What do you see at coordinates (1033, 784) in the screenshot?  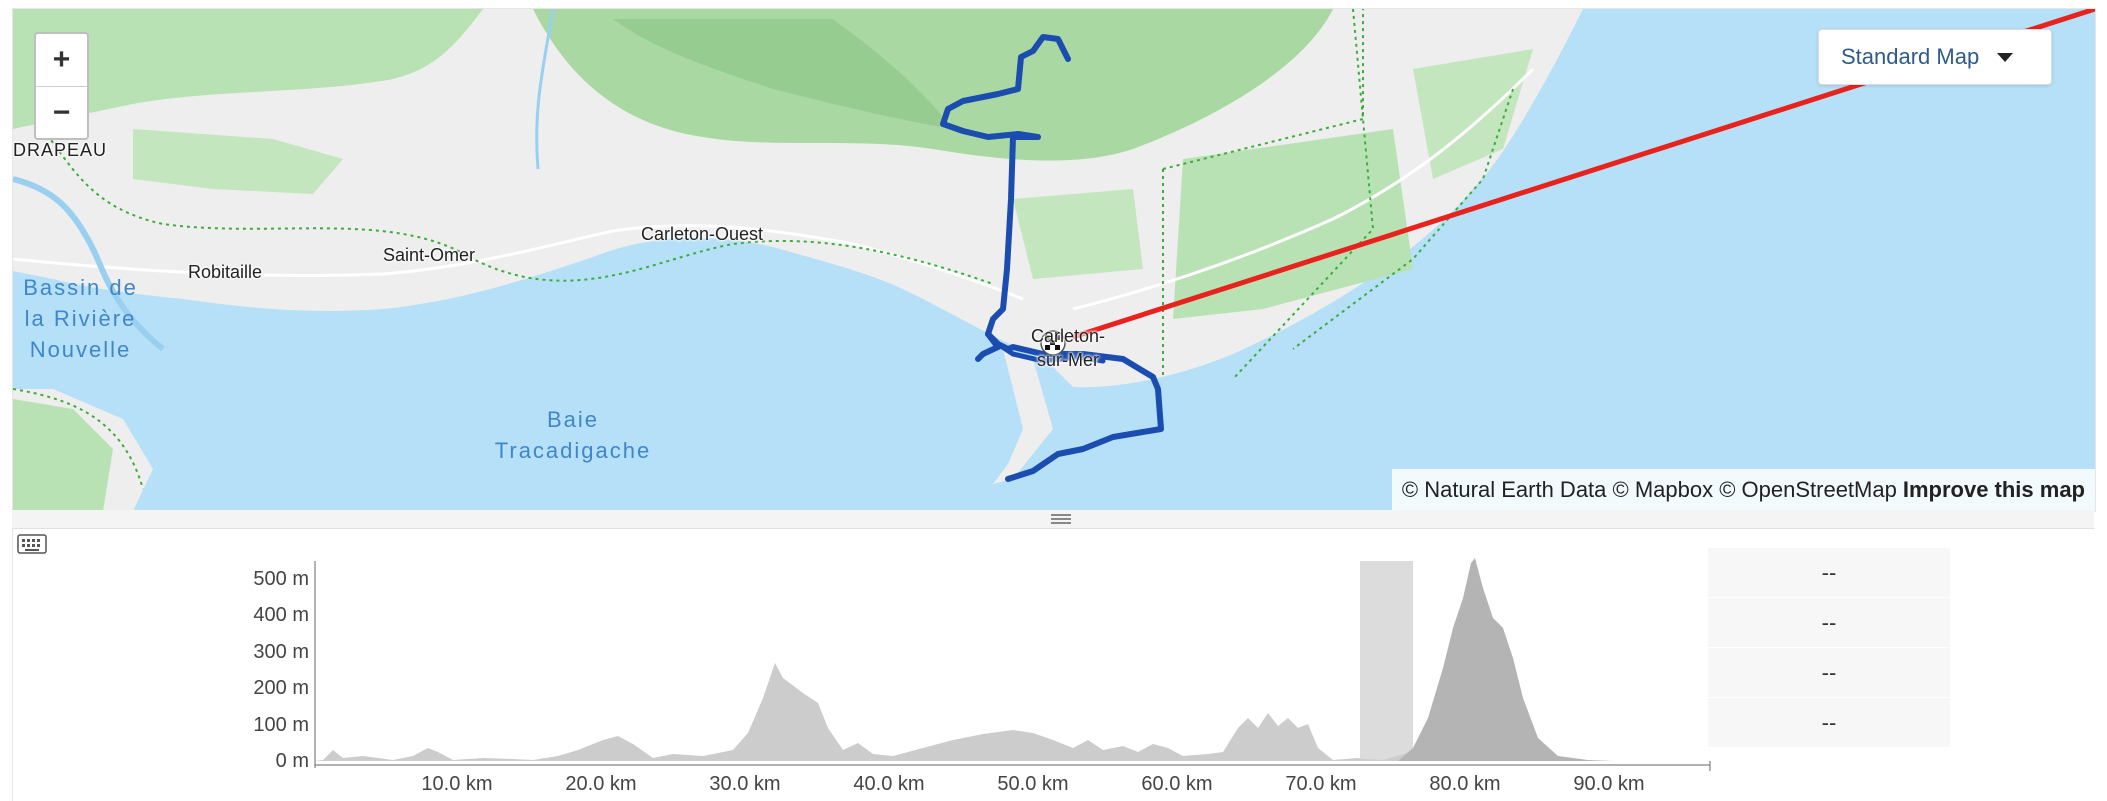 I see `x-tick-label: 50.0 km` at bounding box center [1033, 784].